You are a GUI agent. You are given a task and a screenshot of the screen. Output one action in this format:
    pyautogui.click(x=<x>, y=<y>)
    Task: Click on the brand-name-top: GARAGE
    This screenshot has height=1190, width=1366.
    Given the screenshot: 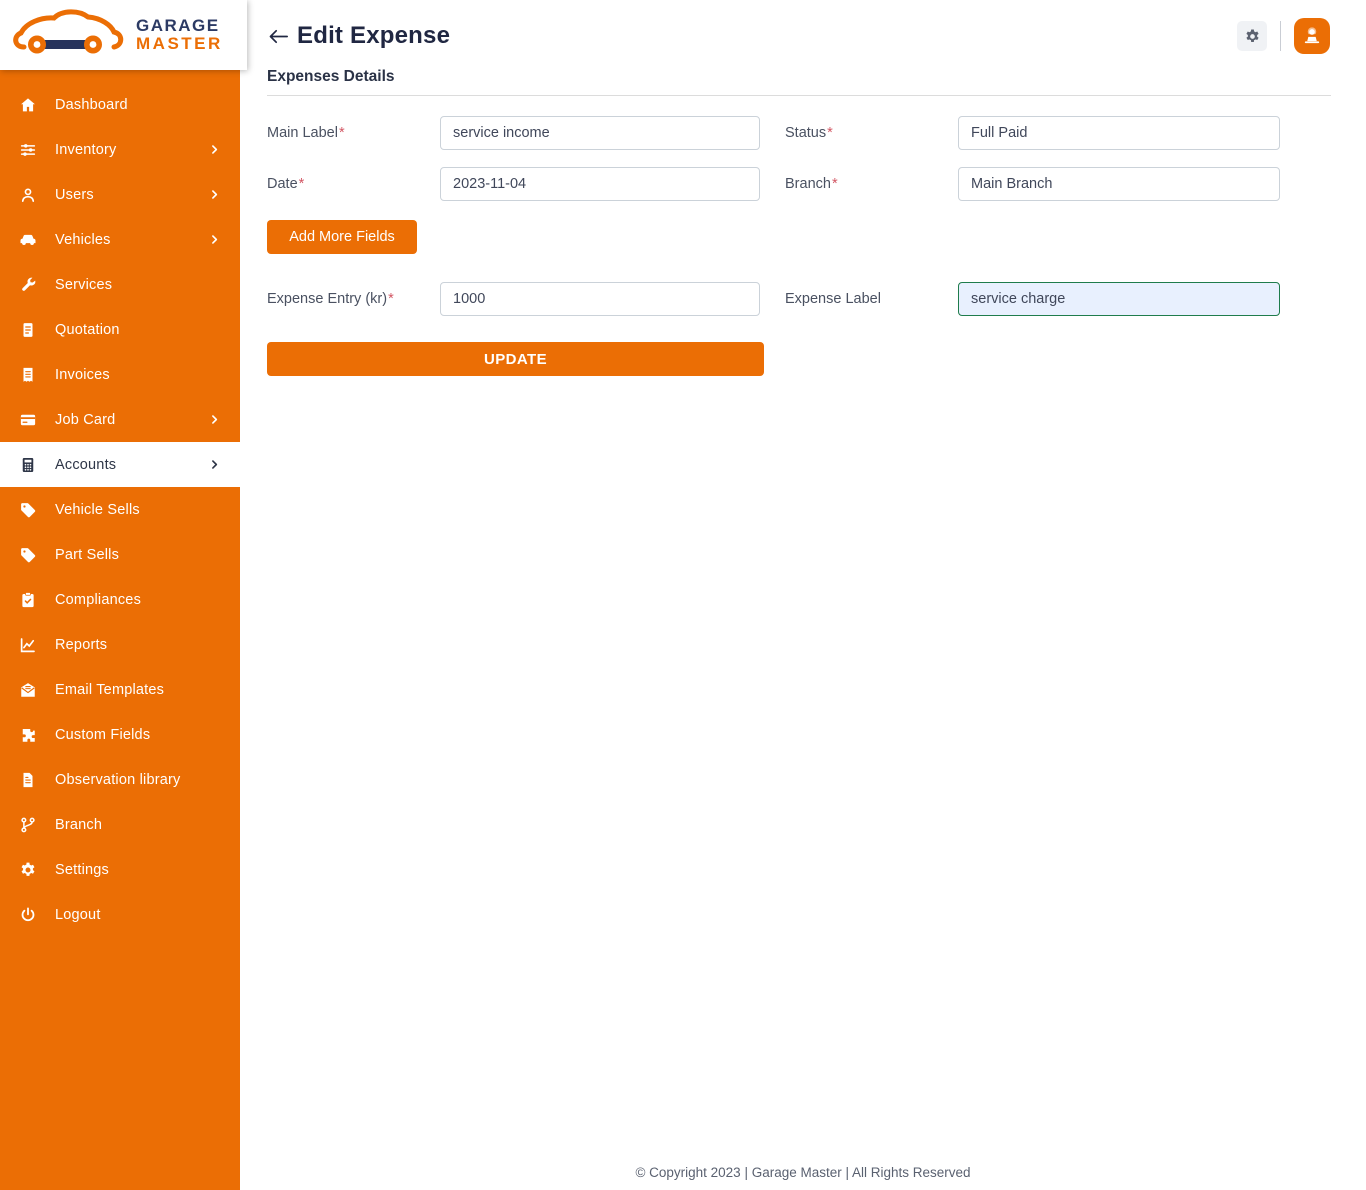 What is the action you would take?
    pyautogui.click(x=178, y=26)
    